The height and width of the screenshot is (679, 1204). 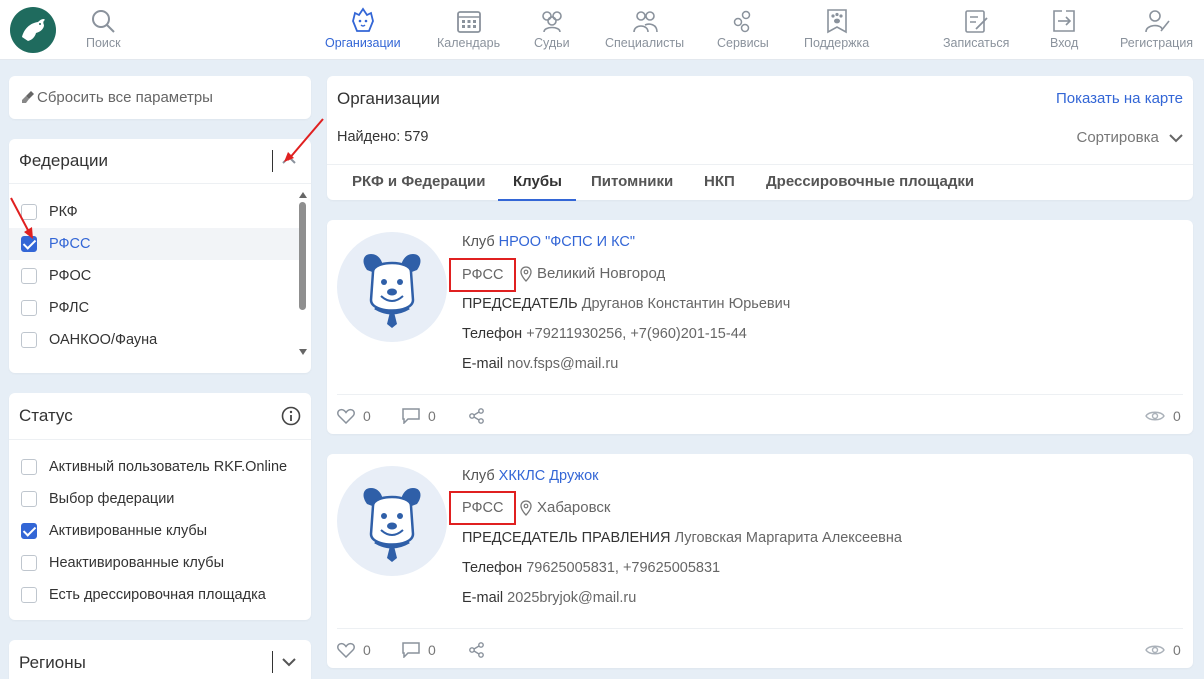 I want to click on club-location: Хабаровск, so click(x=565, y=507).